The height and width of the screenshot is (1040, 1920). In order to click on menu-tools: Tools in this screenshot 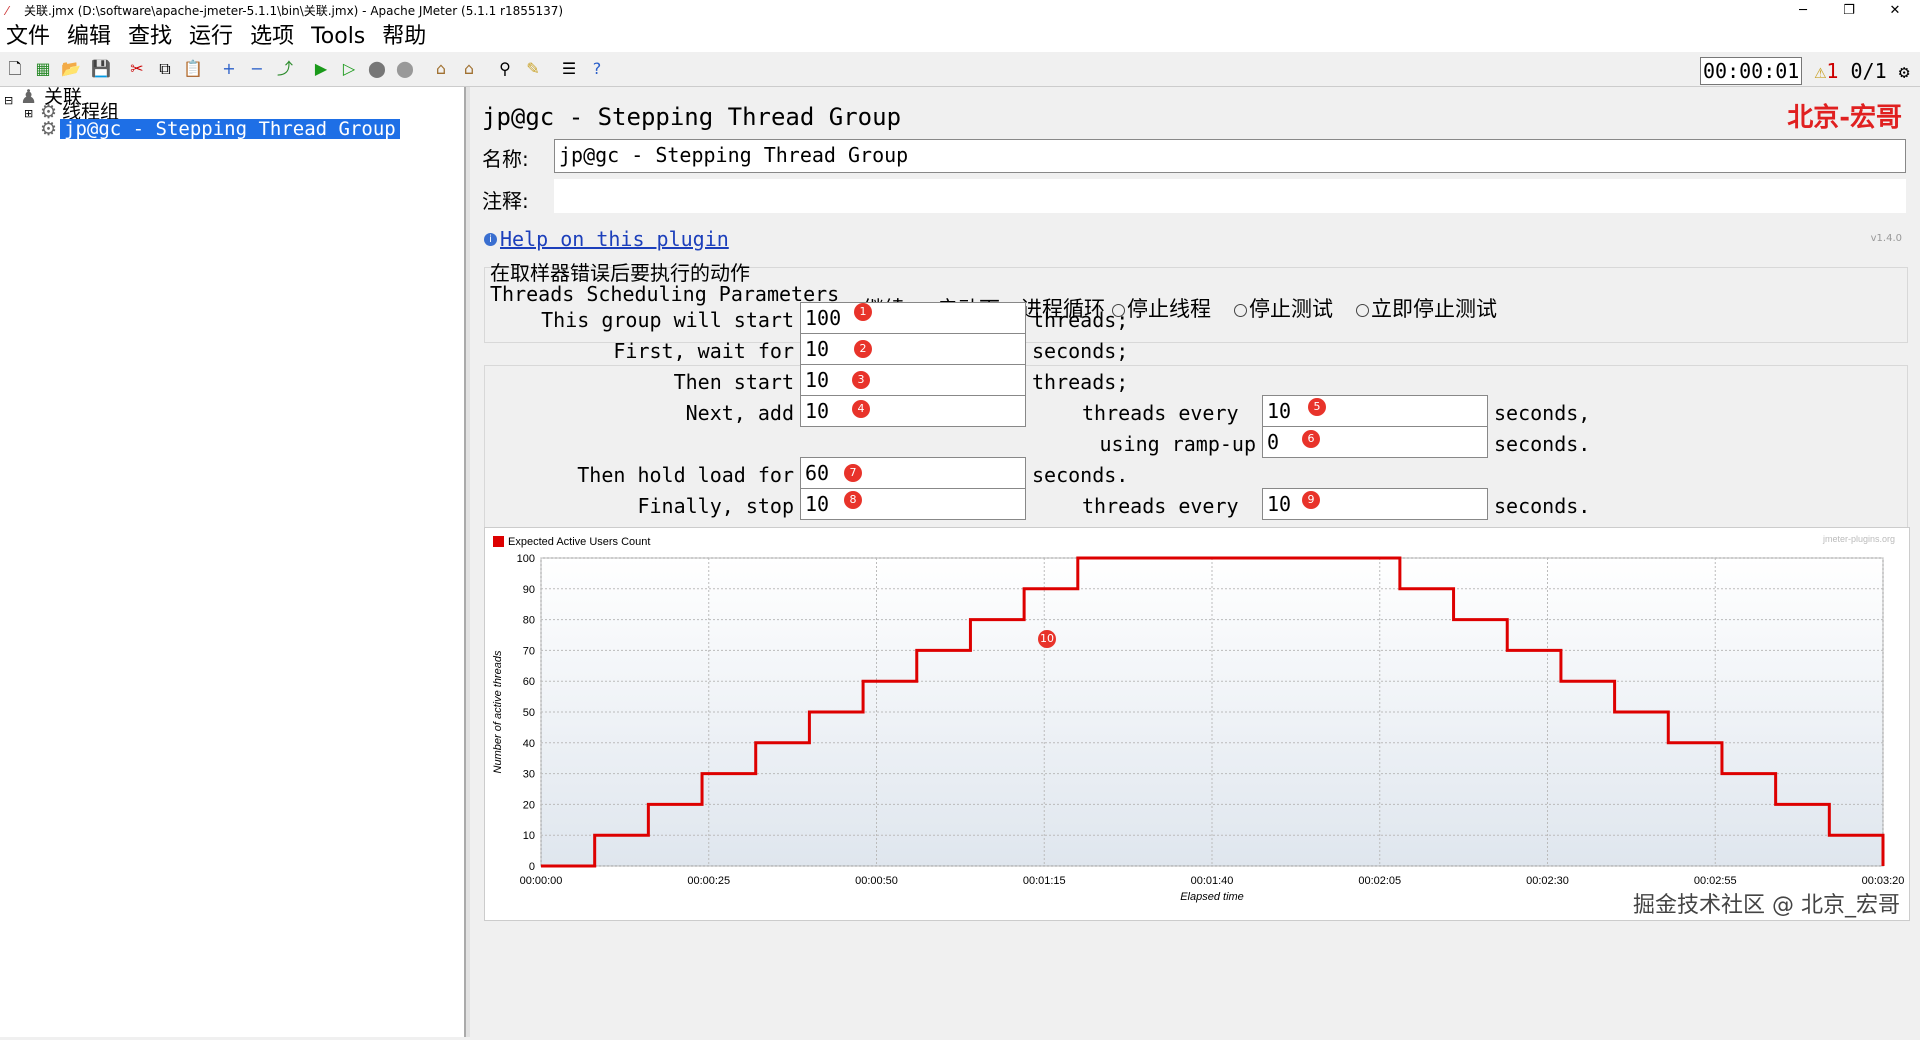, I will do `click(338, 36)`.